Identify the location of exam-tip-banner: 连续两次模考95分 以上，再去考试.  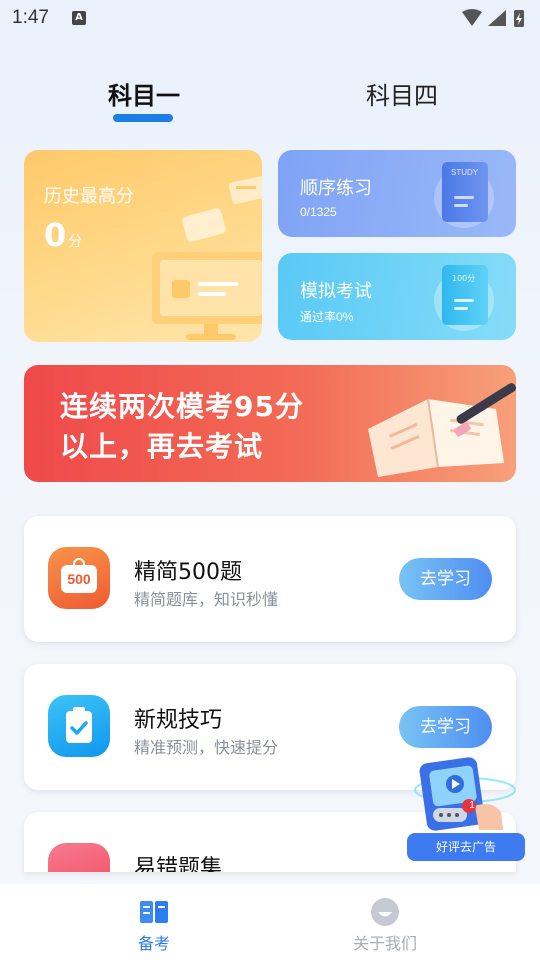
(270, 423).